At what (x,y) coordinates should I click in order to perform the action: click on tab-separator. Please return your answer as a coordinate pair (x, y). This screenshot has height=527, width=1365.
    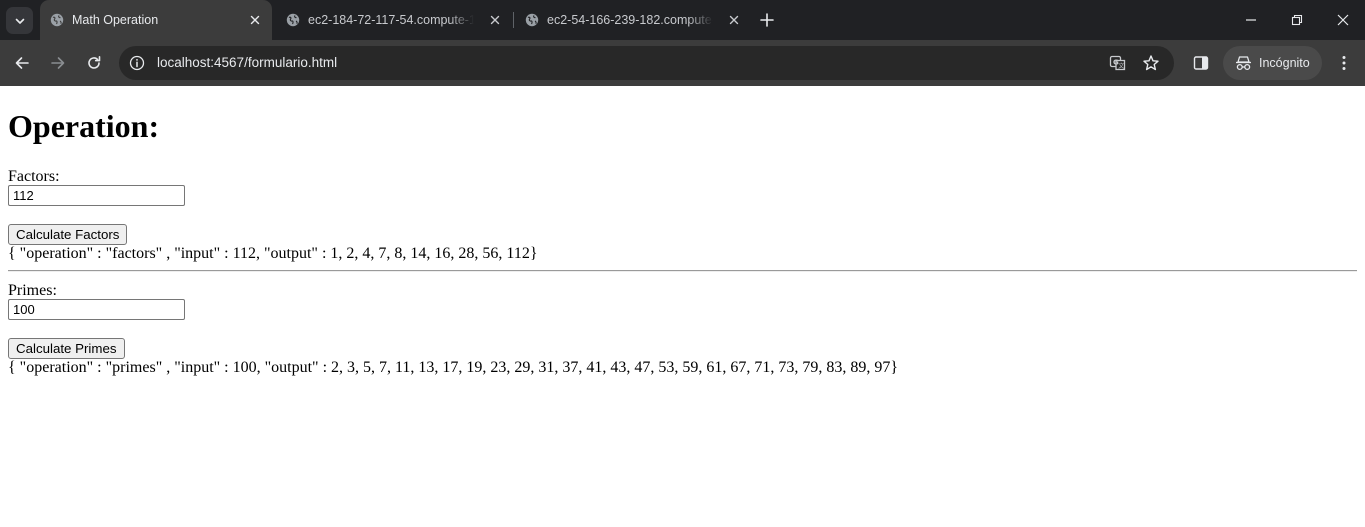
    Looking at the image, I should click on (513, 20).